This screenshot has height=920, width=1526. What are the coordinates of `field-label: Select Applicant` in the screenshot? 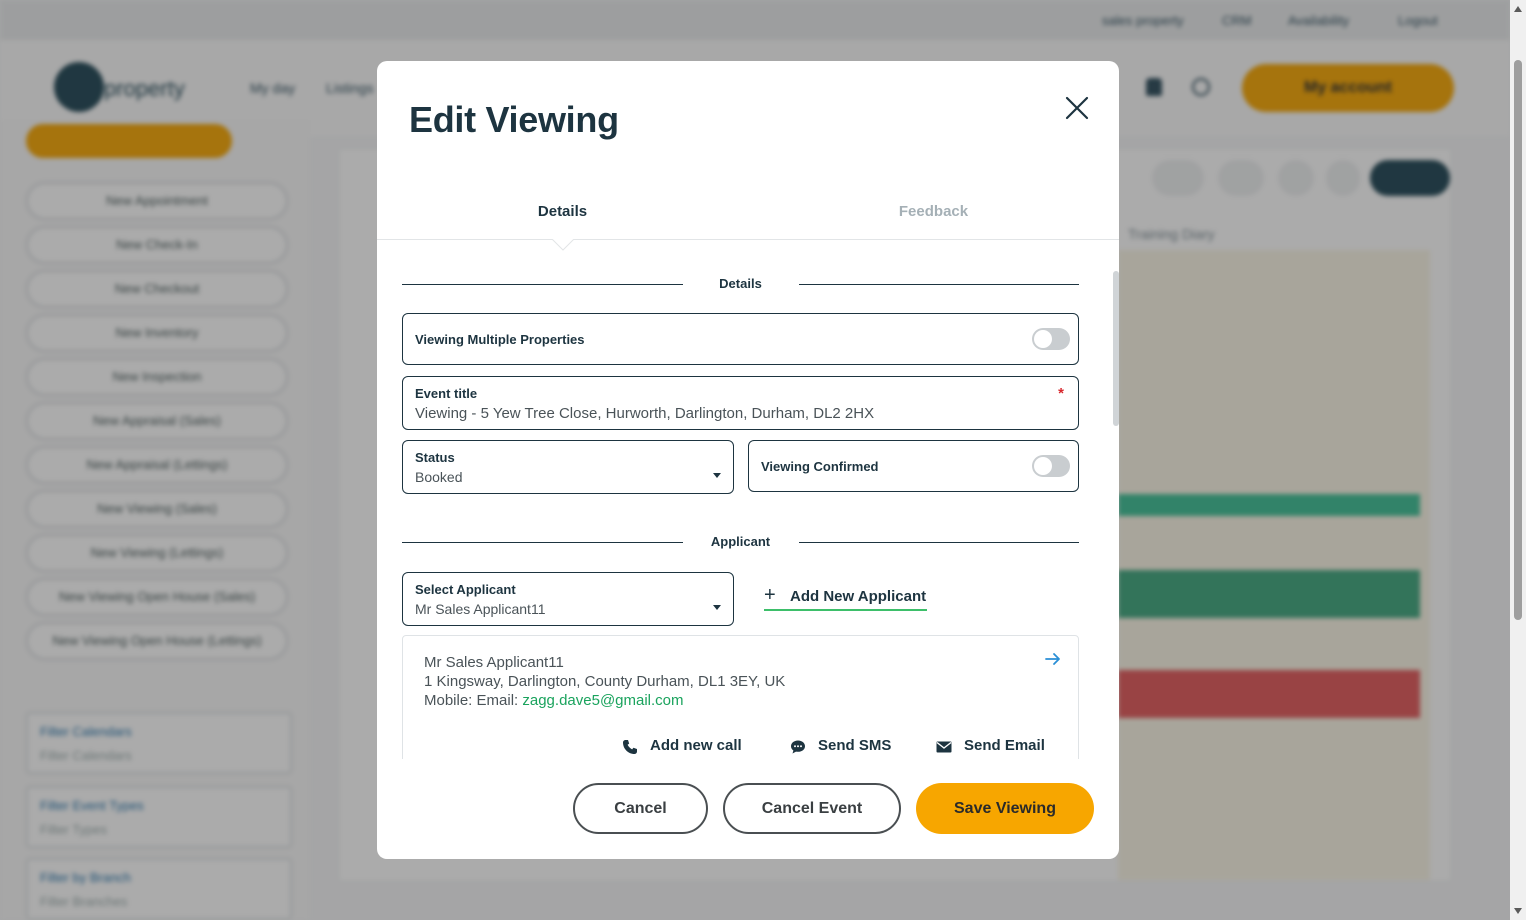 It's located at (465, 589).